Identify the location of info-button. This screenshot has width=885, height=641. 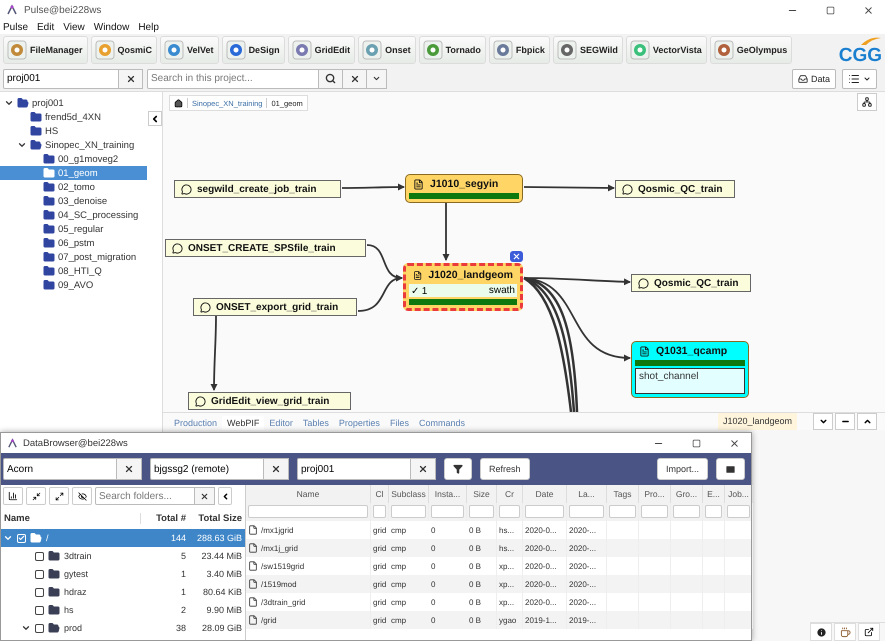
(821, 632).